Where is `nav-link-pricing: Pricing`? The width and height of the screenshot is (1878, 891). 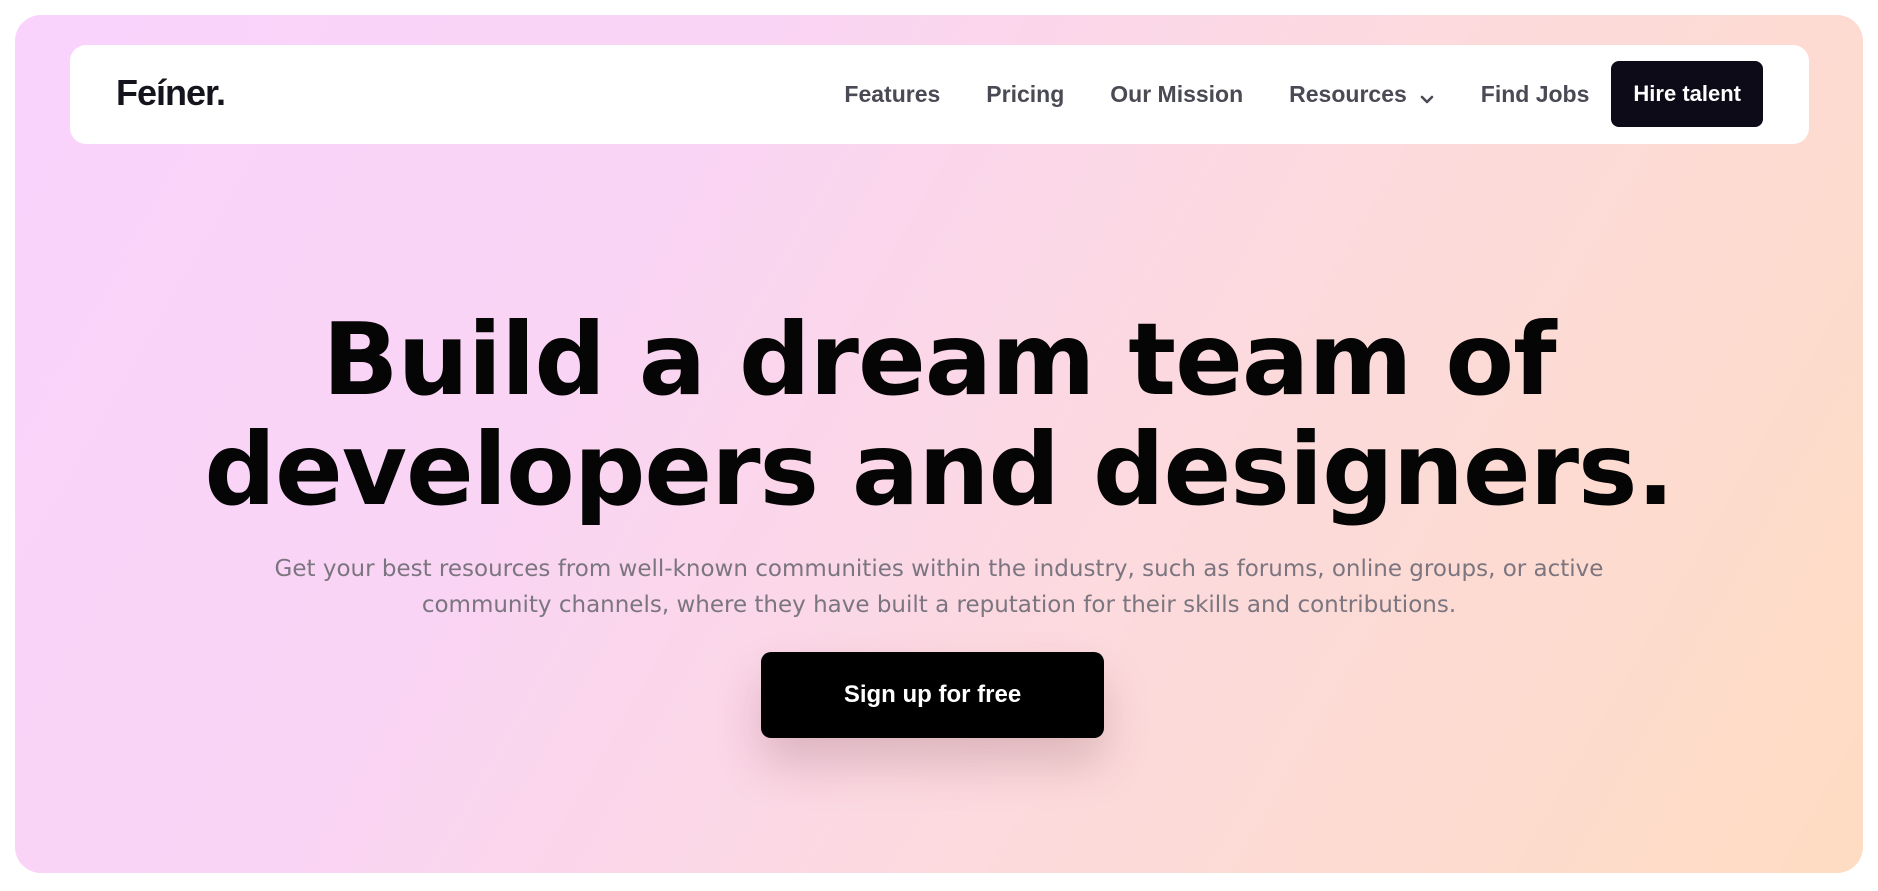
nav-link-pricing: Pricing is located at coordinates (1025, 94).